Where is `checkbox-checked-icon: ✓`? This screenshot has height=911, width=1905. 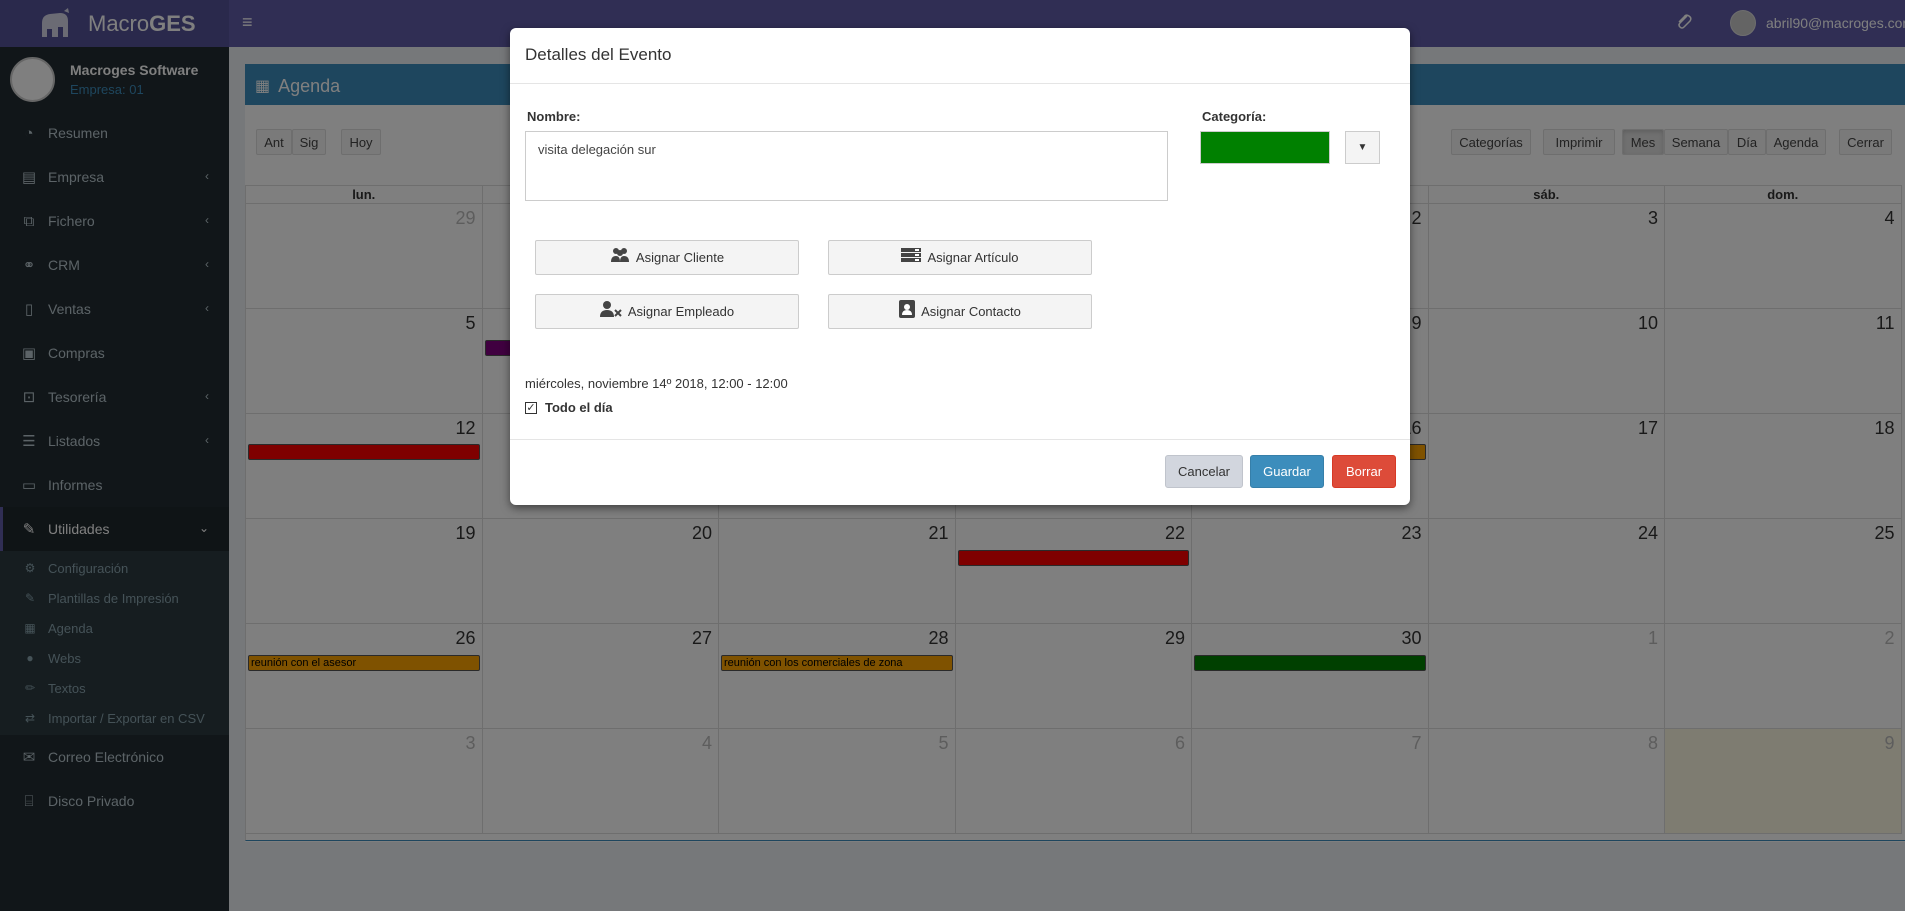 checkbox-checked-icon: ✓ is located at coordinates (531, 407).